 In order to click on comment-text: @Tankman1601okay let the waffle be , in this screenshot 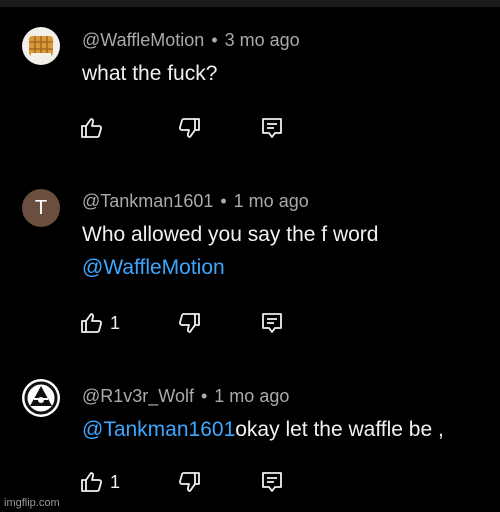, I will do `click(263, 429)`.